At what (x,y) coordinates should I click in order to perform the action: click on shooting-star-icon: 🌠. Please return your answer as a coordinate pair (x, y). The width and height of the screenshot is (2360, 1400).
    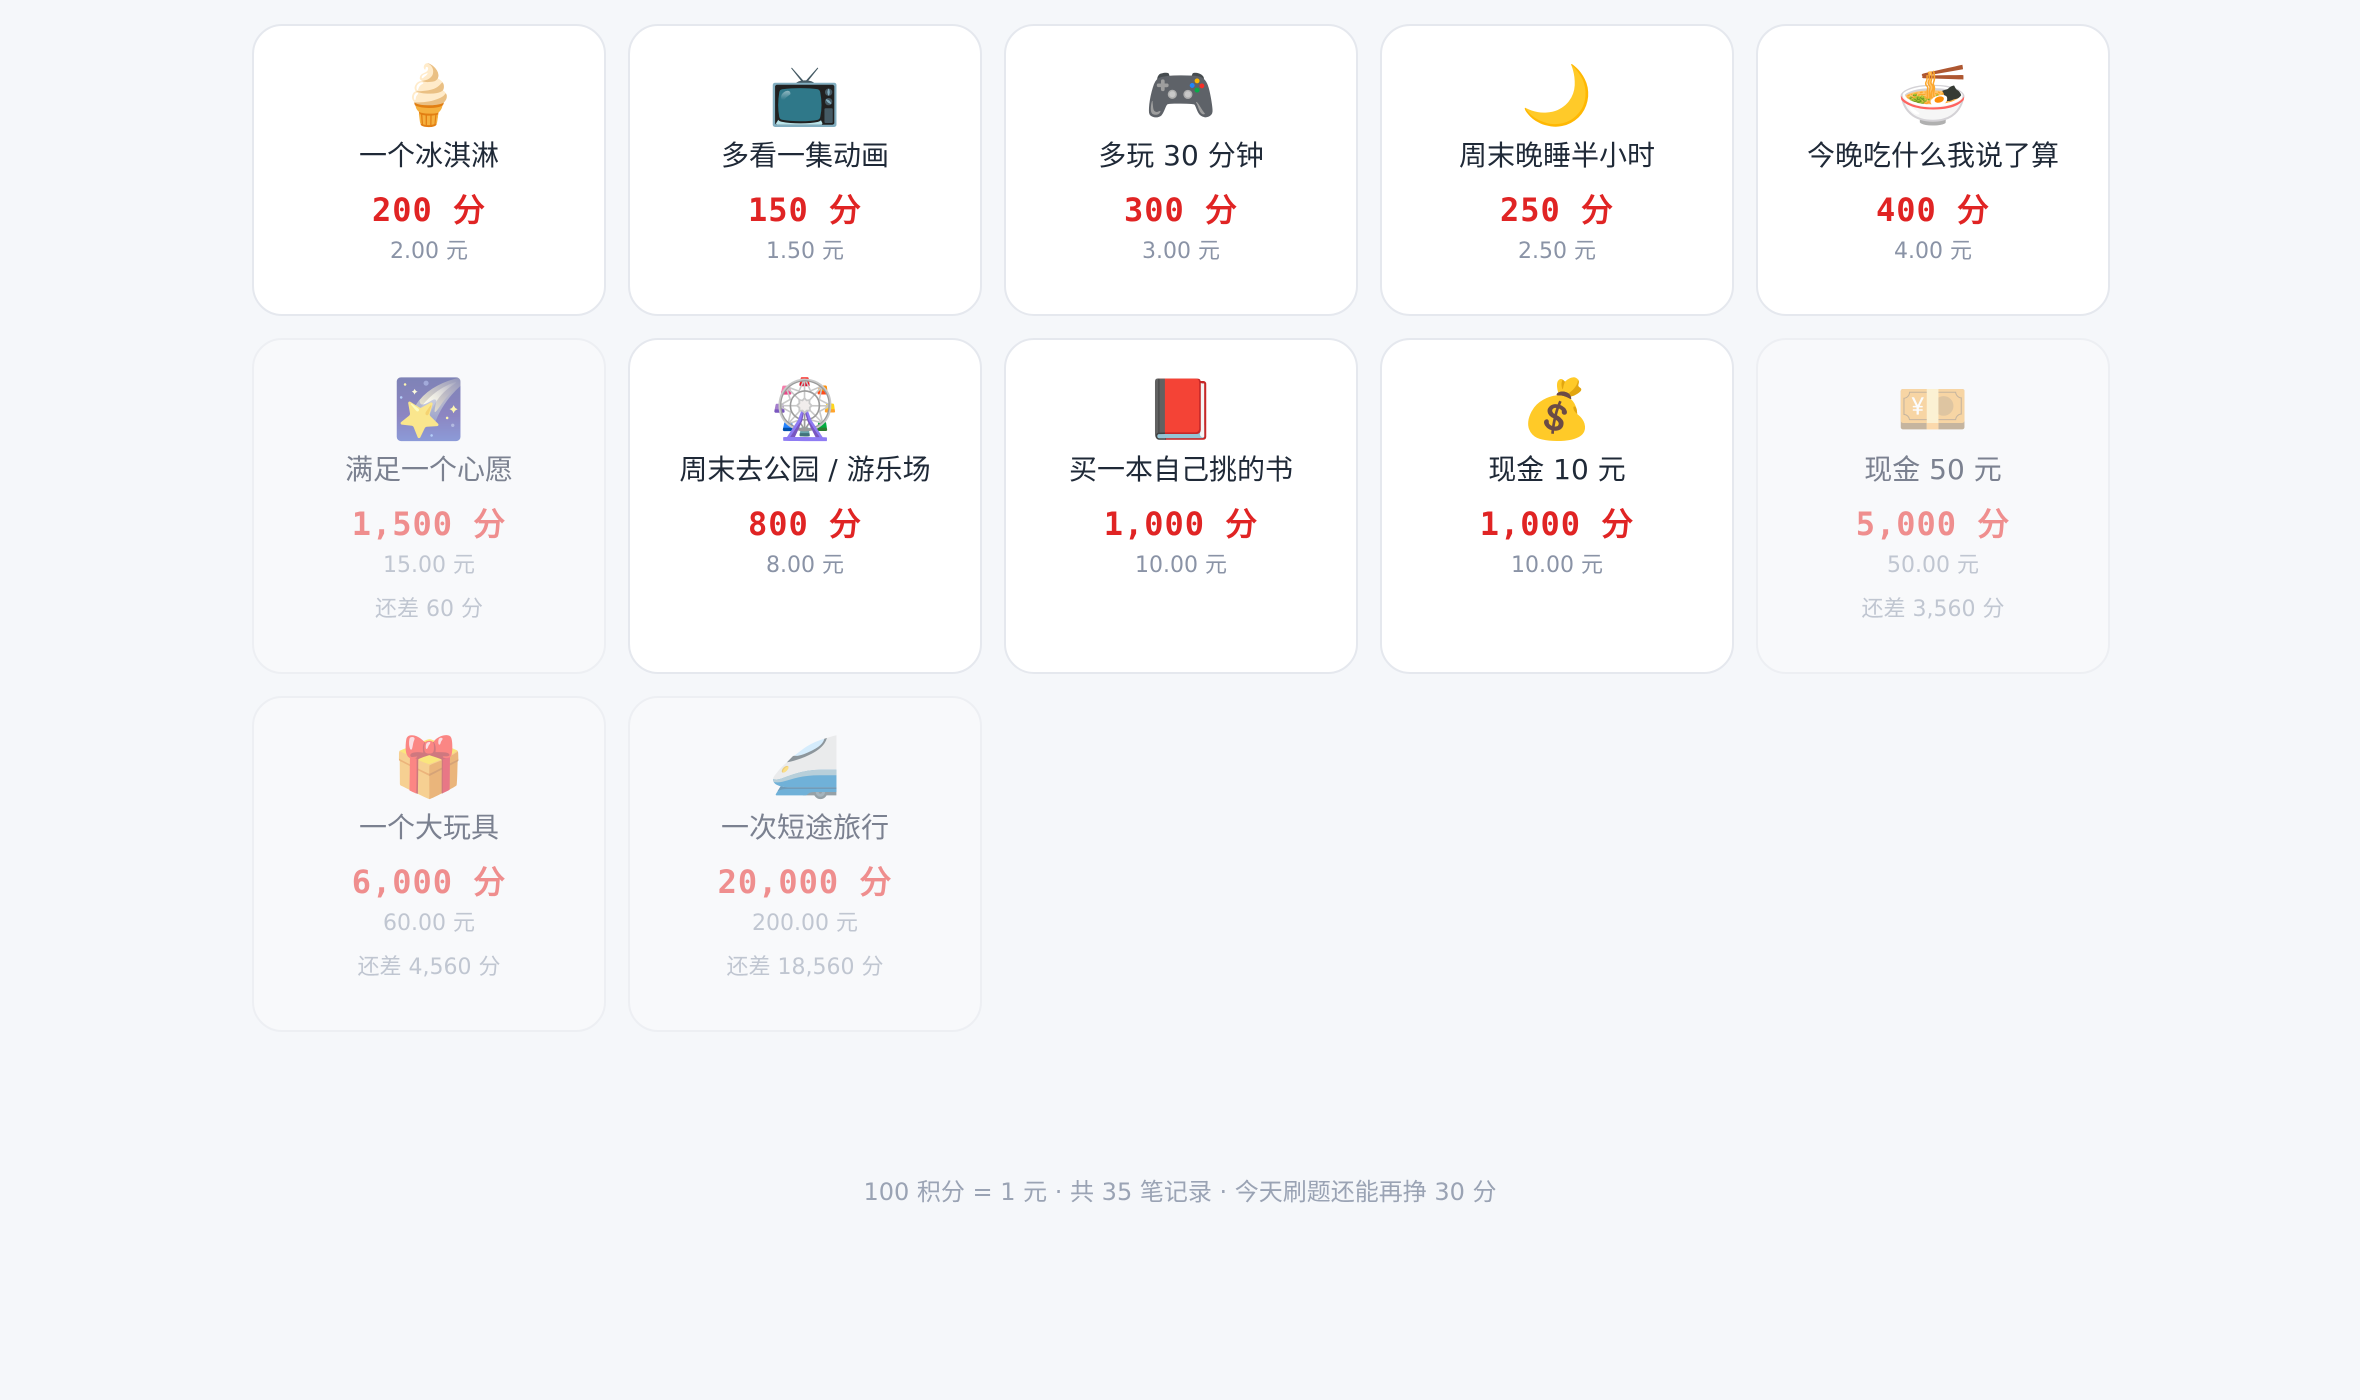
    Looking at the image, I should click on (429, 409).